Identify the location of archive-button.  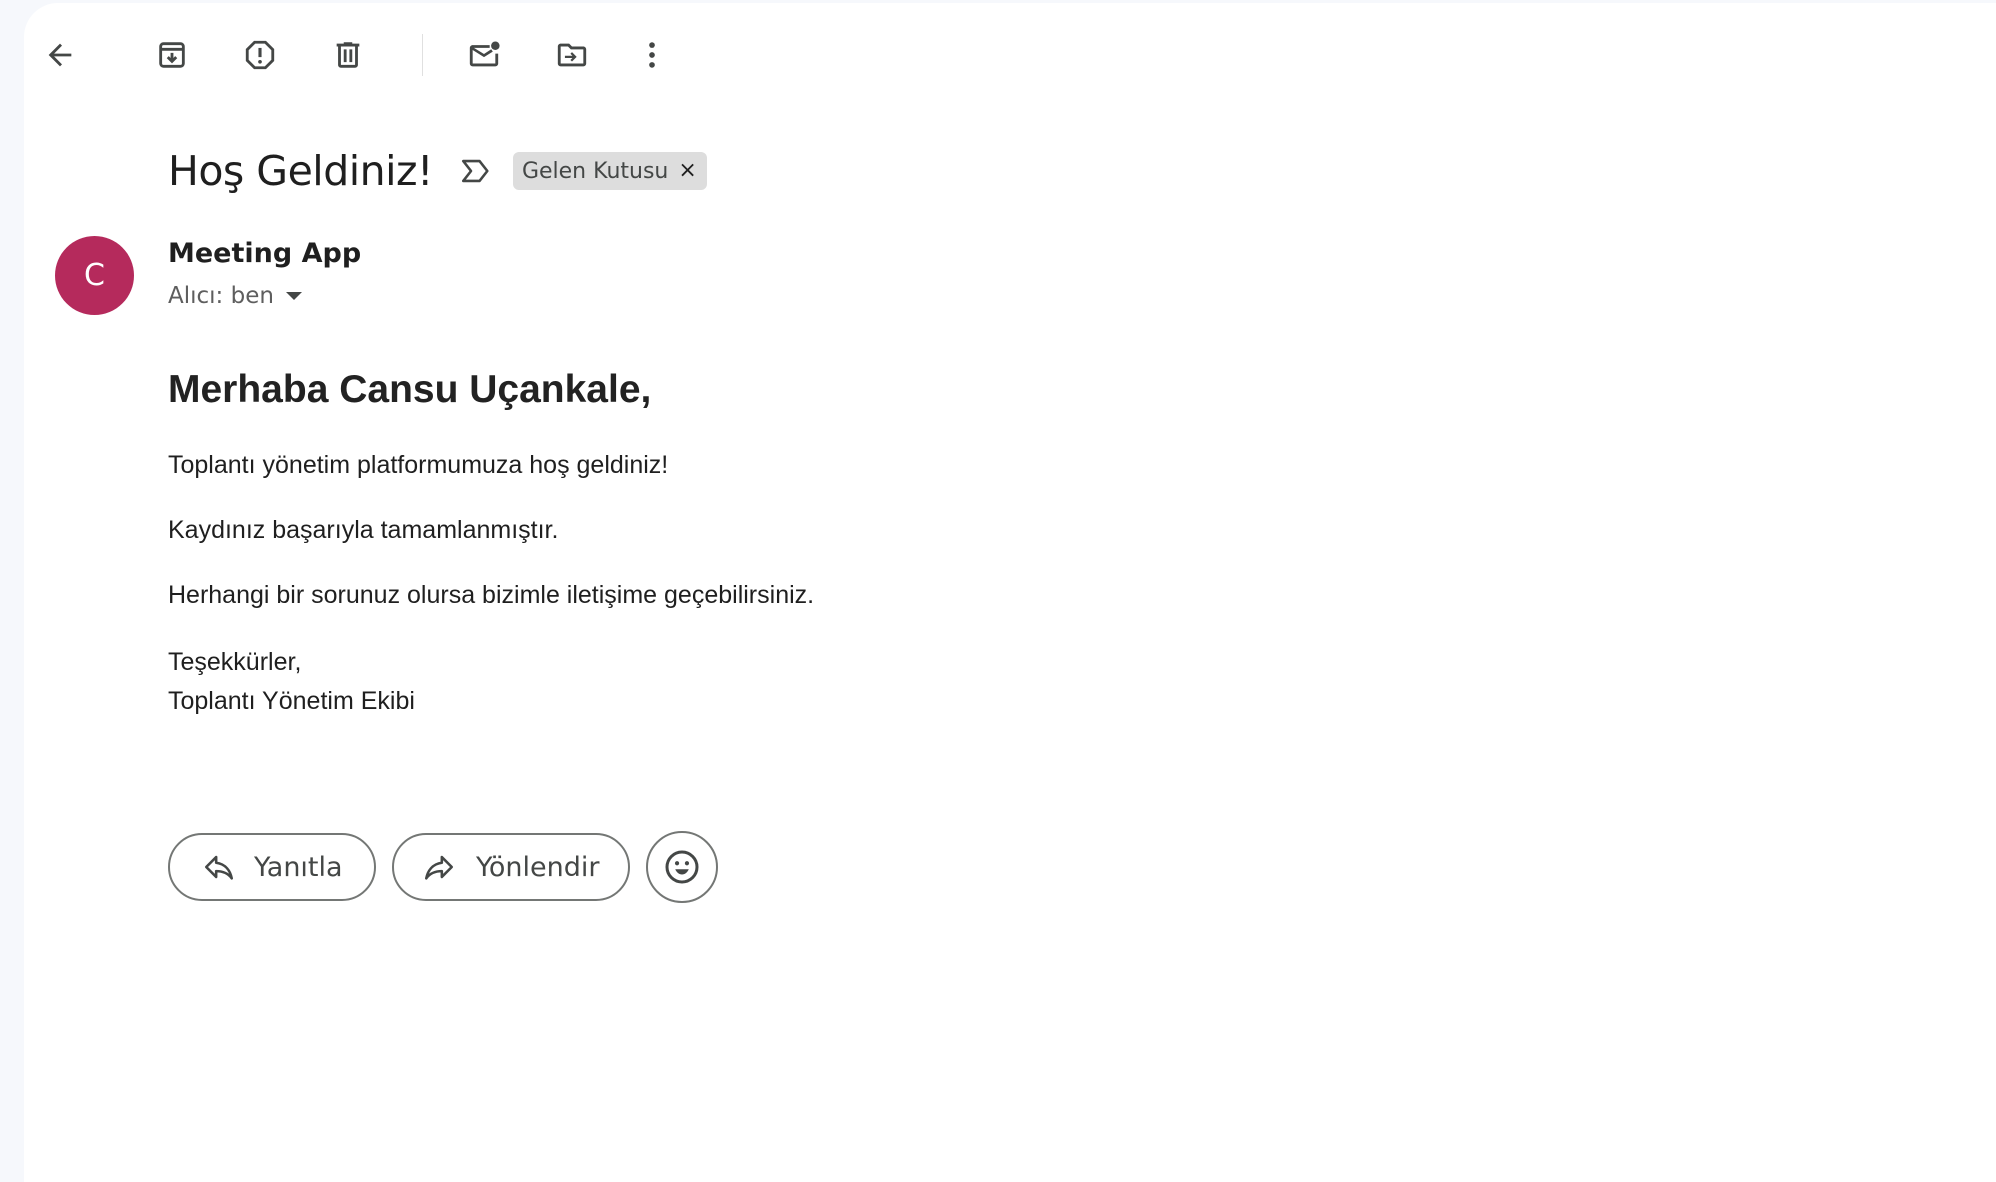
(172, 55).